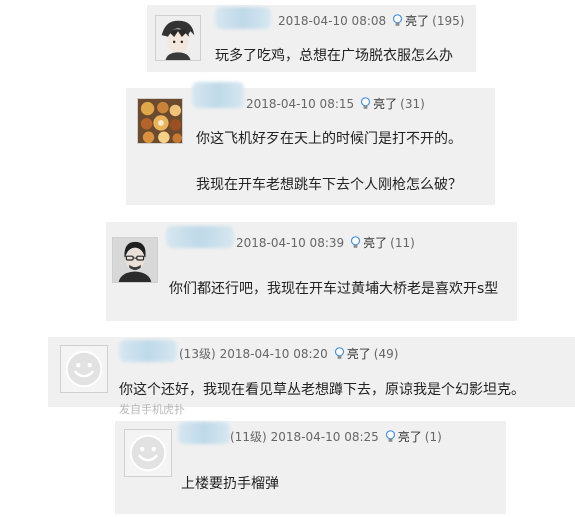 This screenshot has height=517, width=575. I want to click on comment-date: 2018-04-10 08:25, so click(324, 436).